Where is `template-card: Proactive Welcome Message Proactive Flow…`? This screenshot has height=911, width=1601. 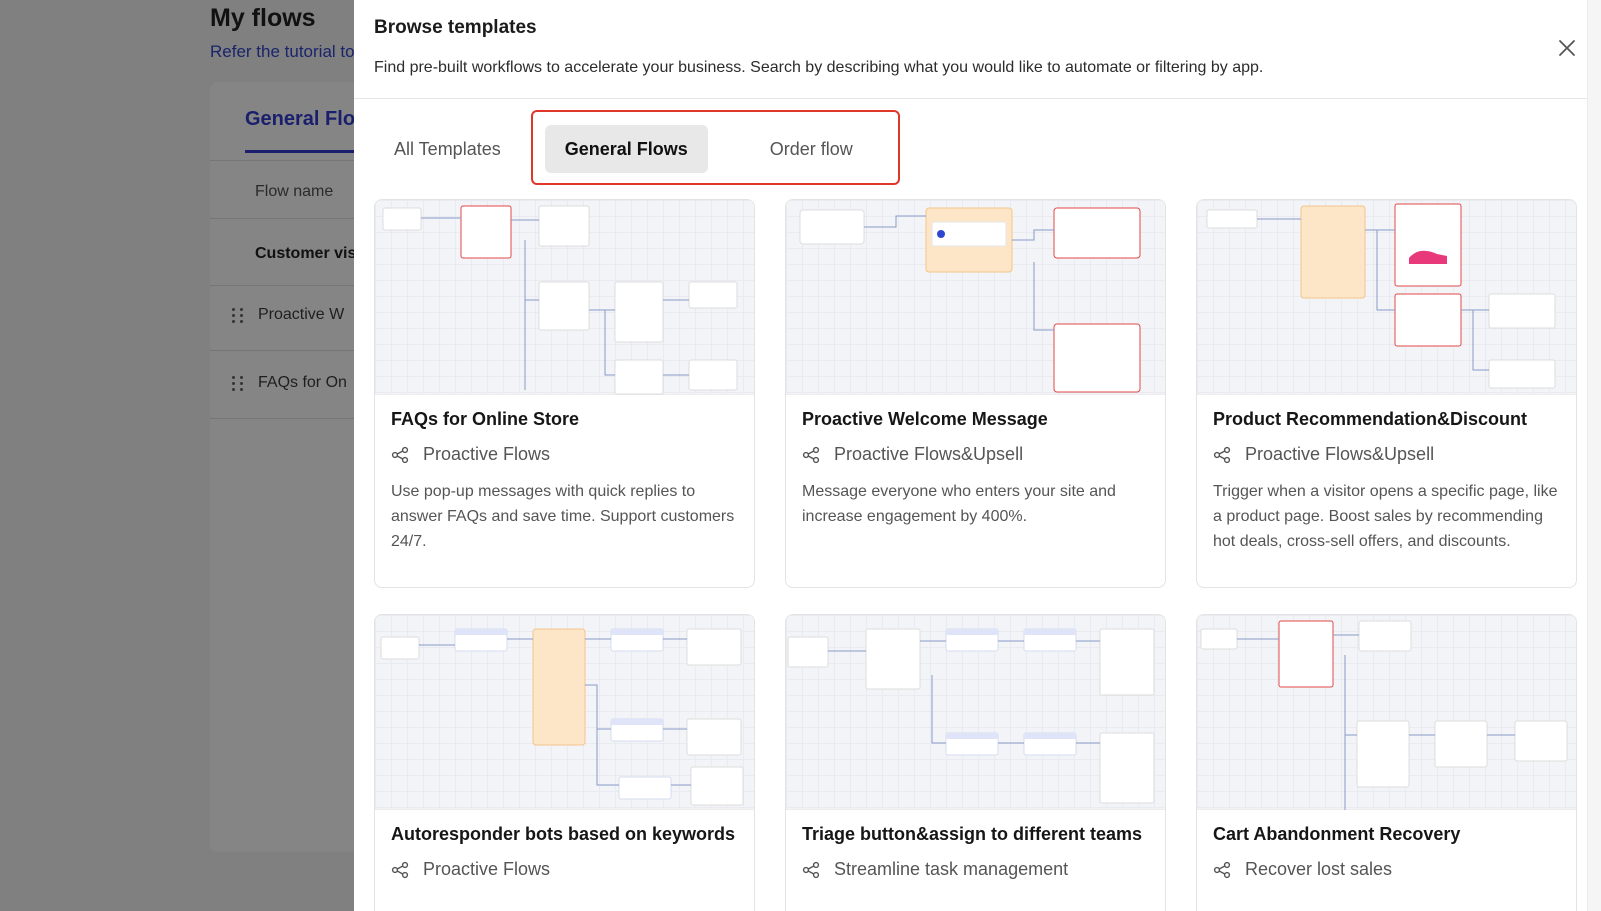
template-card: Proactive Welcome Message Proactive Flow… is located at coordinates (975, 393).